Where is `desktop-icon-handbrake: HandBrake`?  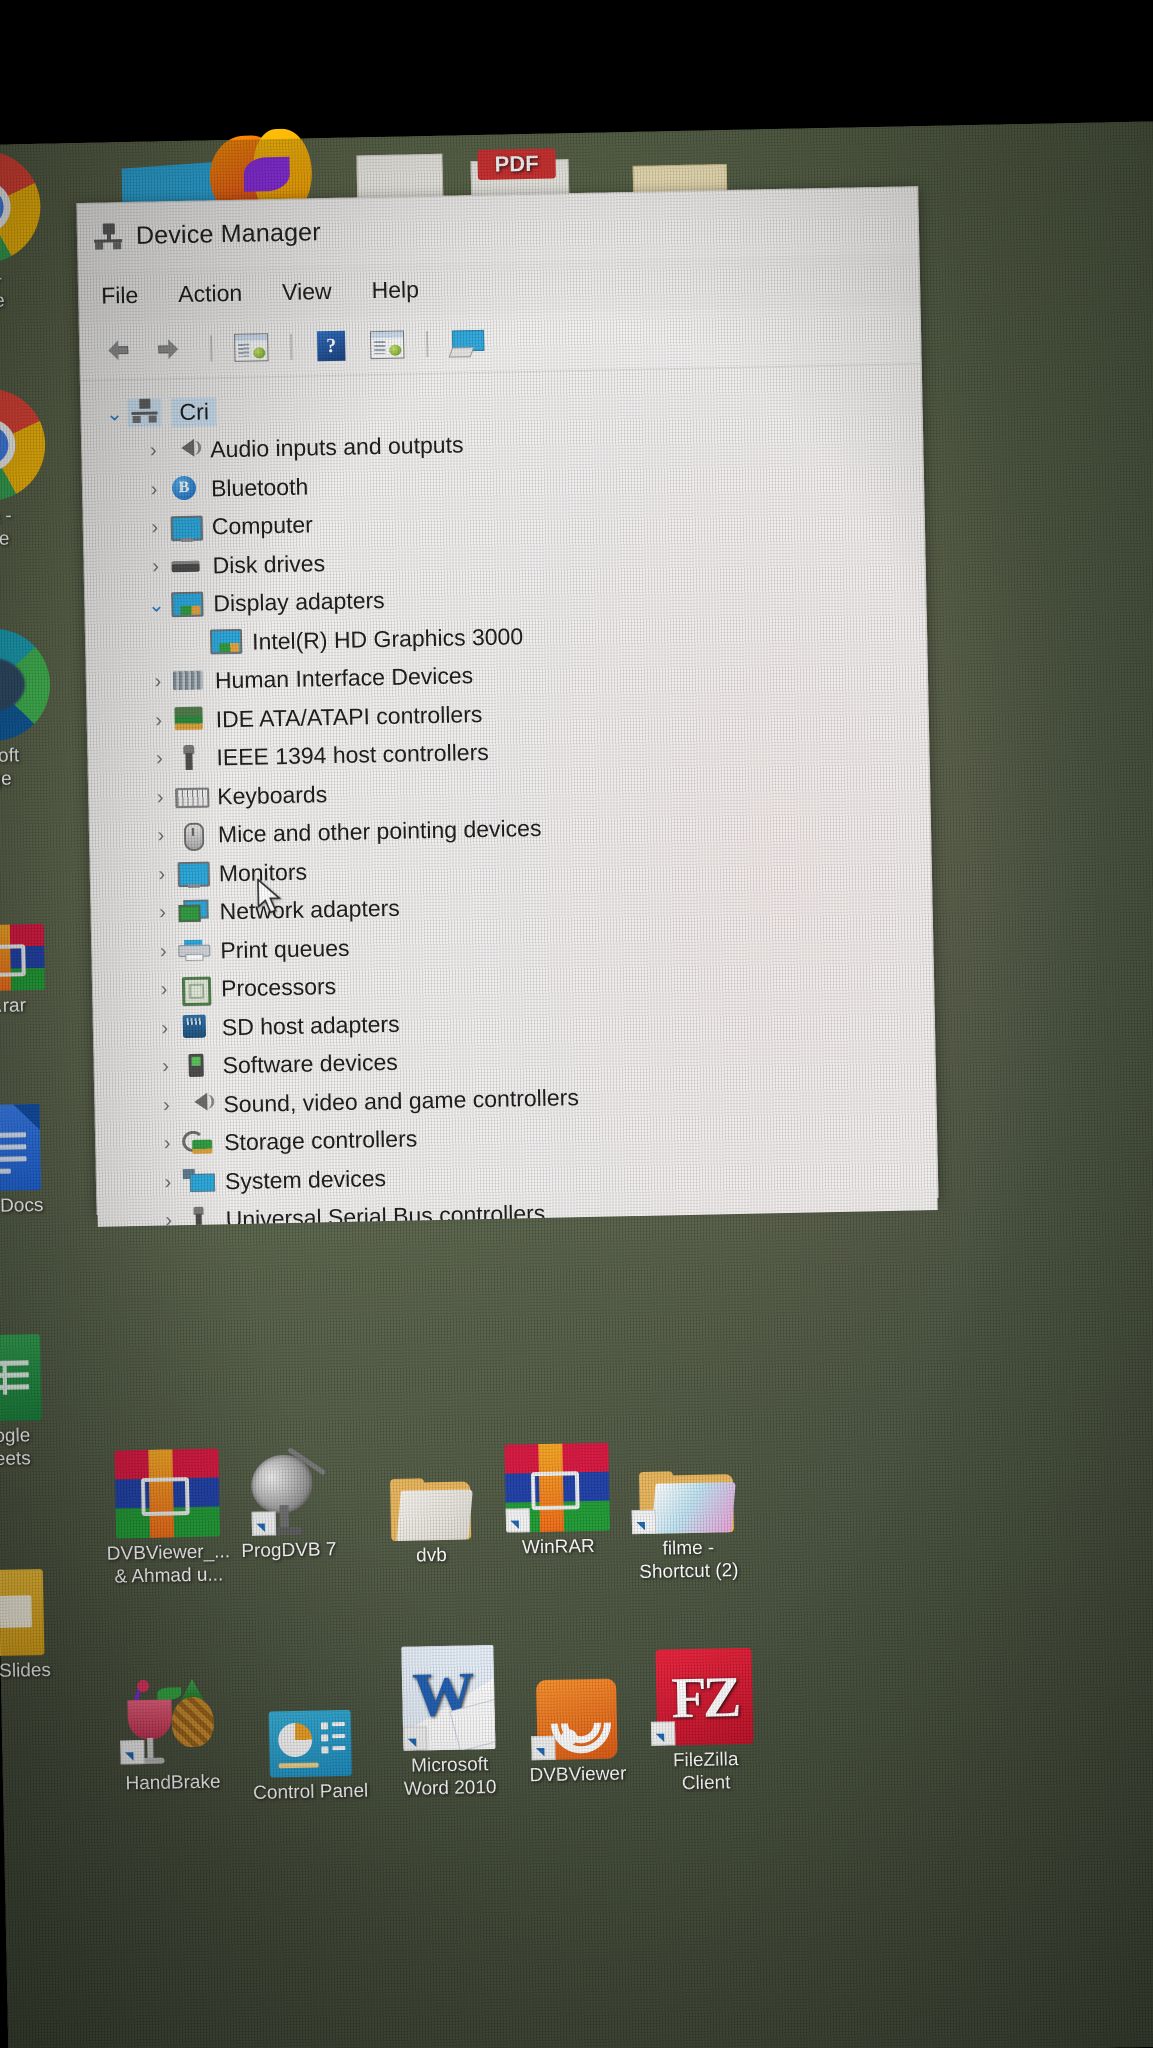
desktop-icon-handbrake: HandBrake is located at coordinates (172, 1738).